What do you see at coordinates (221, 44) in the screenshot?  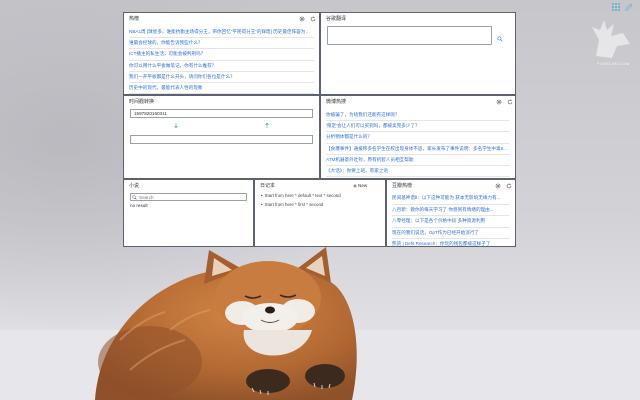 I see `list-item: 谁最会控球的，你能告诉我些什么？` at bounding box center [221, 44].